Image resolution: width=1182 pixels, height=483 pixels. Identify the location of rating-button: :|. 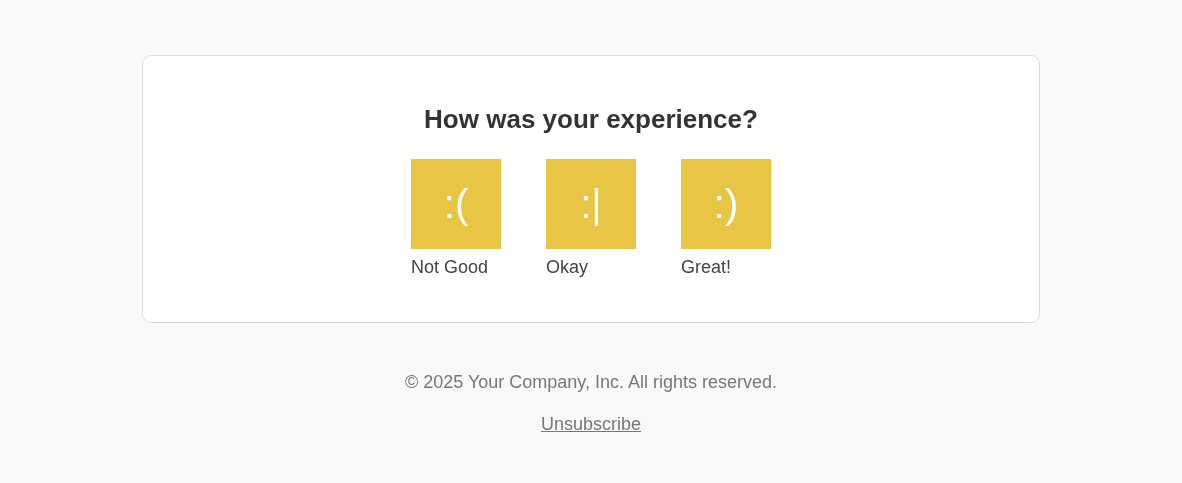
(591, 204).